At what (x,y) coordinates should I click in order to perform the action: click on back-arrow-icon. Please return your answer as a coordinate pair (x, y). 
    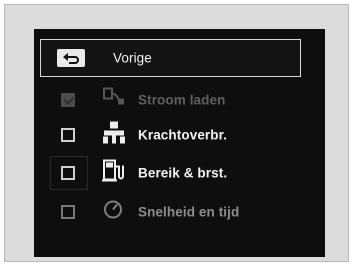
    Looking at the image, I should click on (71, 58).